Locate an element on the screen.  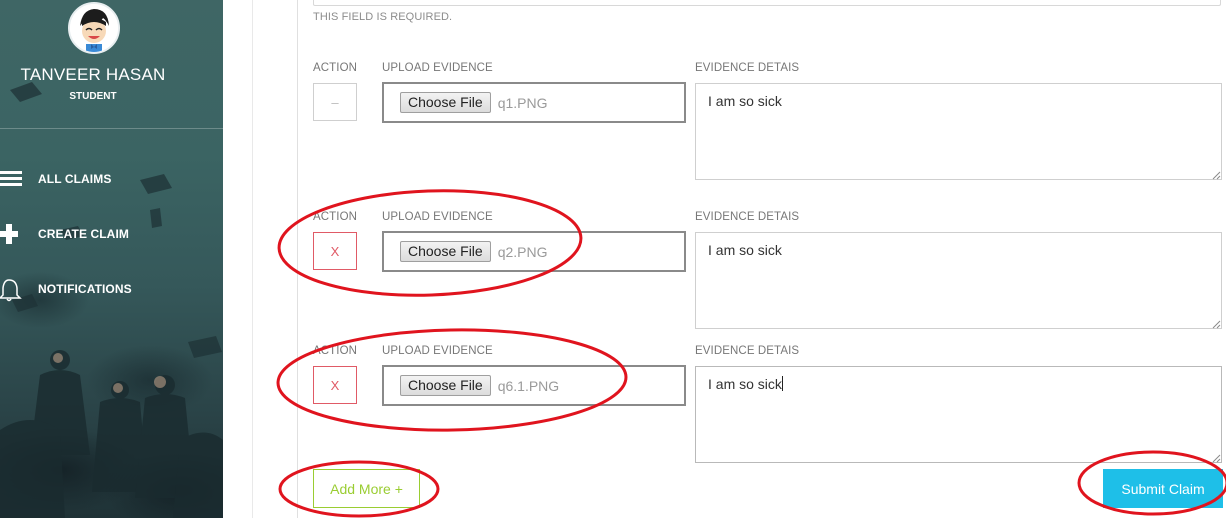
card-border is located at coordinates (297, 259).